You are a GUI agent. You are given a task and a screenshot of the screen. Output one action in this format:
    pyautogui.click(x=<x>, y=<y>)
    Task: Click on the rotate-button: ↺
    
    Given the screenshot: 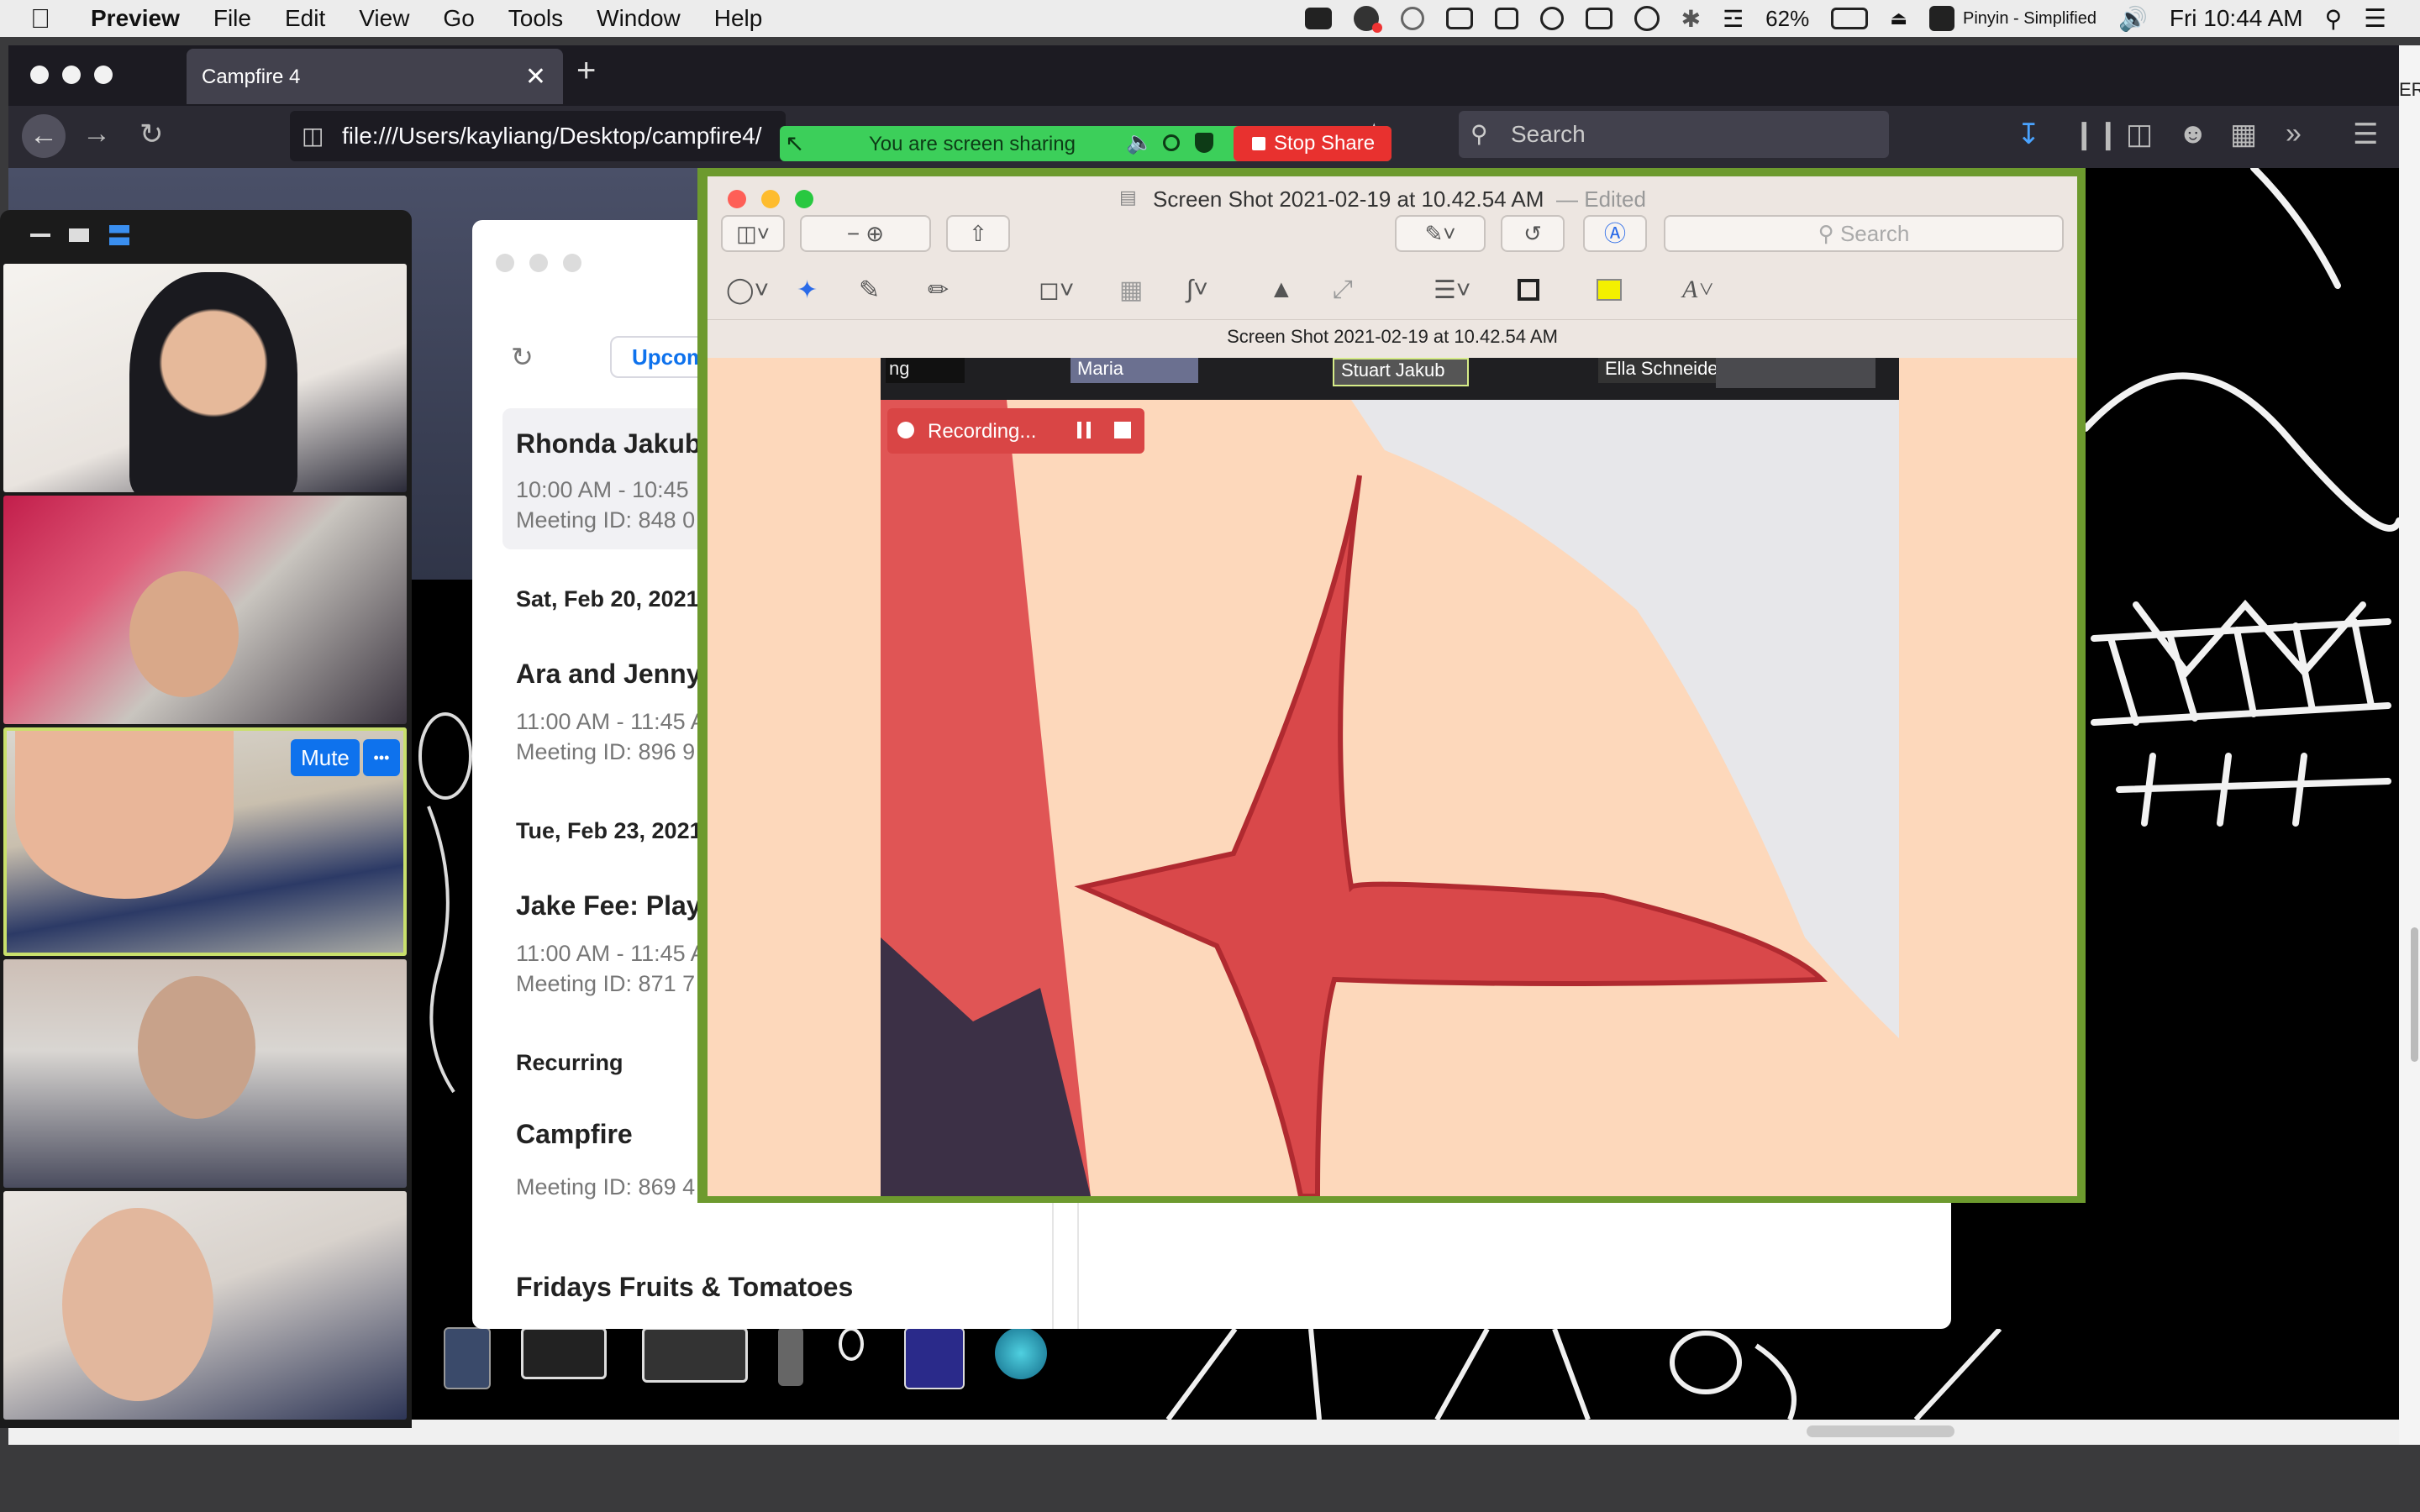 What is the action you would take?
    pyautogui.click(x=1533, y=233)
    